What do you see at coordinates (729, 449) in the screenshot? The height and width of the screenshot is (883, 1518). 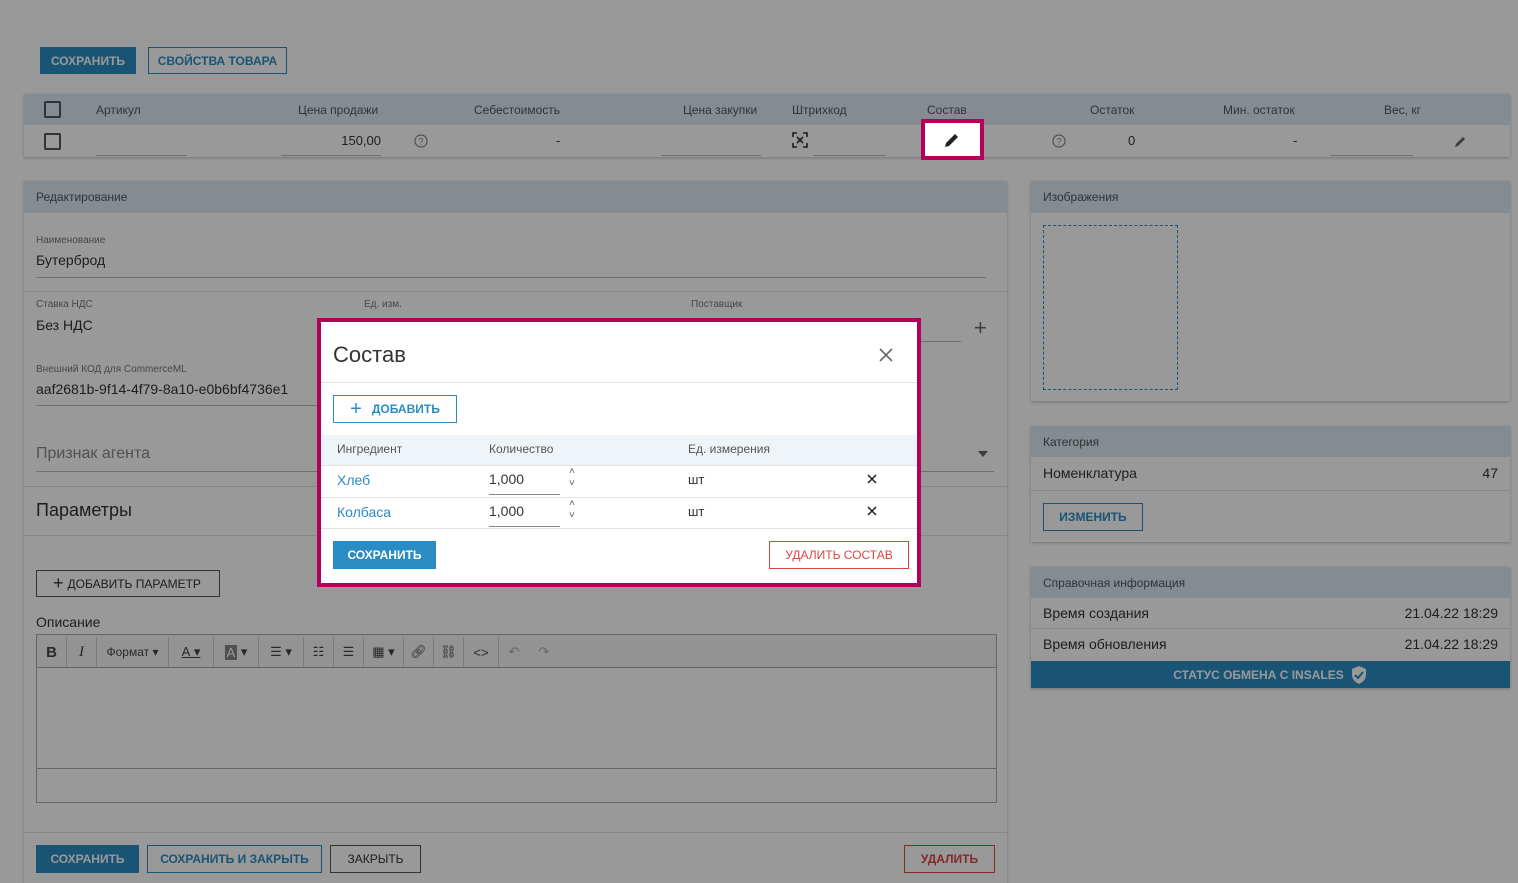 I see `col-unit: Ед. измерения` at bounding box center [729, 449].